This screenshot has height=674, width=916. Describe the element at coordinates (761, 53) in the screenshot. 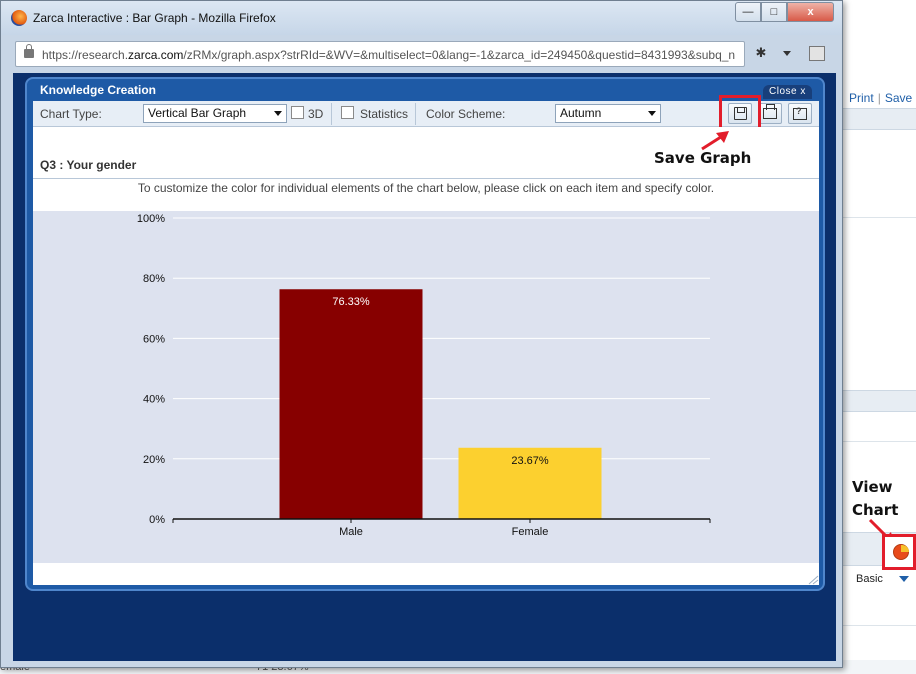

I see `addon-bug-icon: ✱` at that location.